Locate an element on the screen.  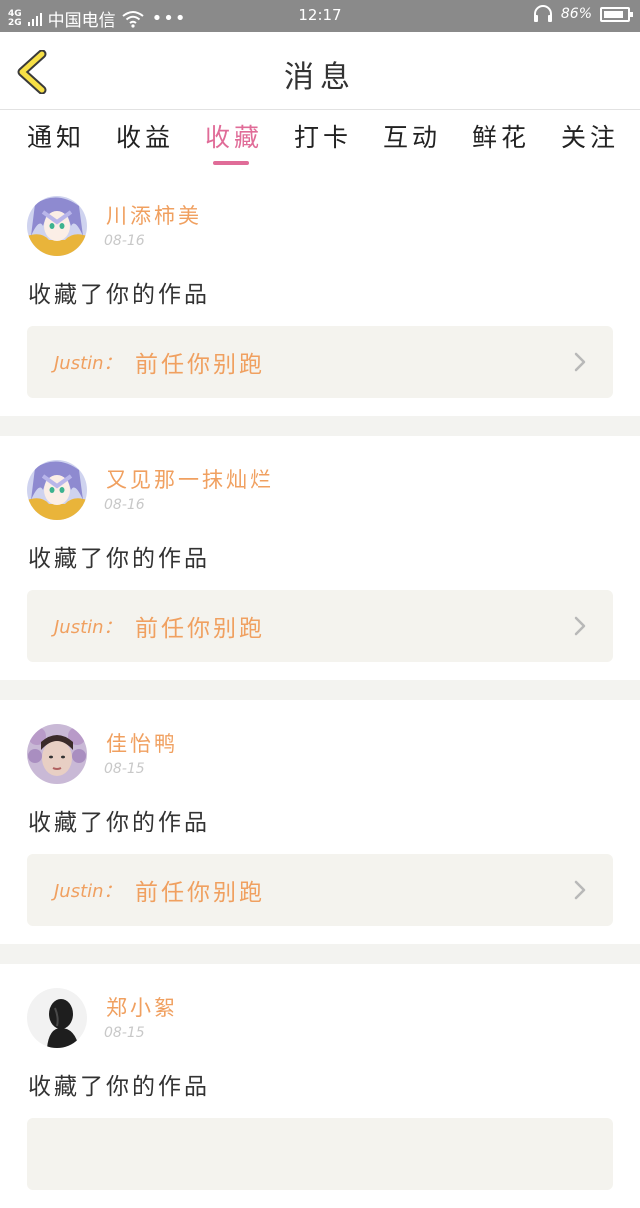
work-card is located at coordinates (320, 1154).